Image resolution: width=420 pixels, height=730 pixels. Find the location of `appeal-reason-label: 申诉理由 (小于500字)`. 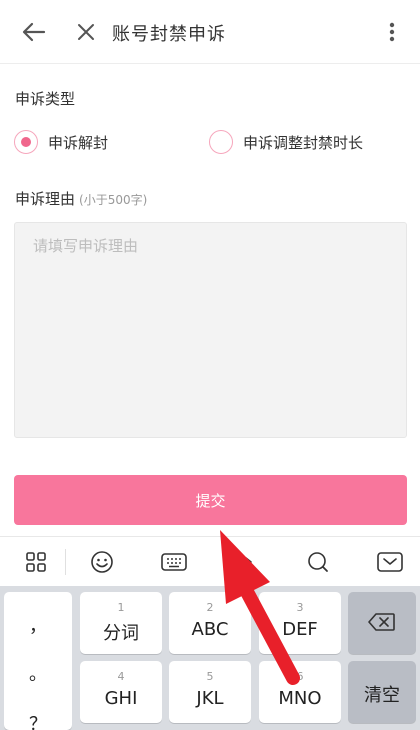

appeal-reason-label: 申诉理由 (小于500字) is located at coordinates (81, 198).